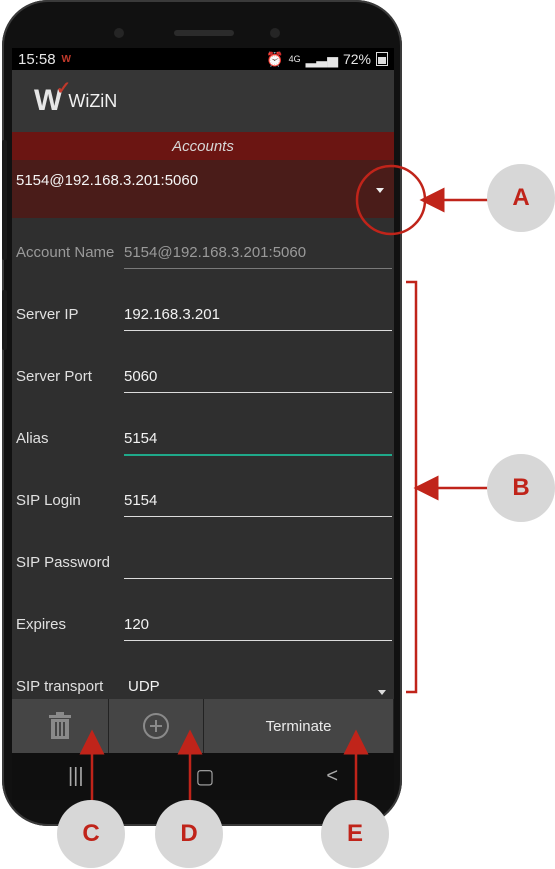 The height and width of the screenshot is (869, 555). Describe the element at coordinates (412, 487) in the screenshot. I see `bracket-b` at that location.